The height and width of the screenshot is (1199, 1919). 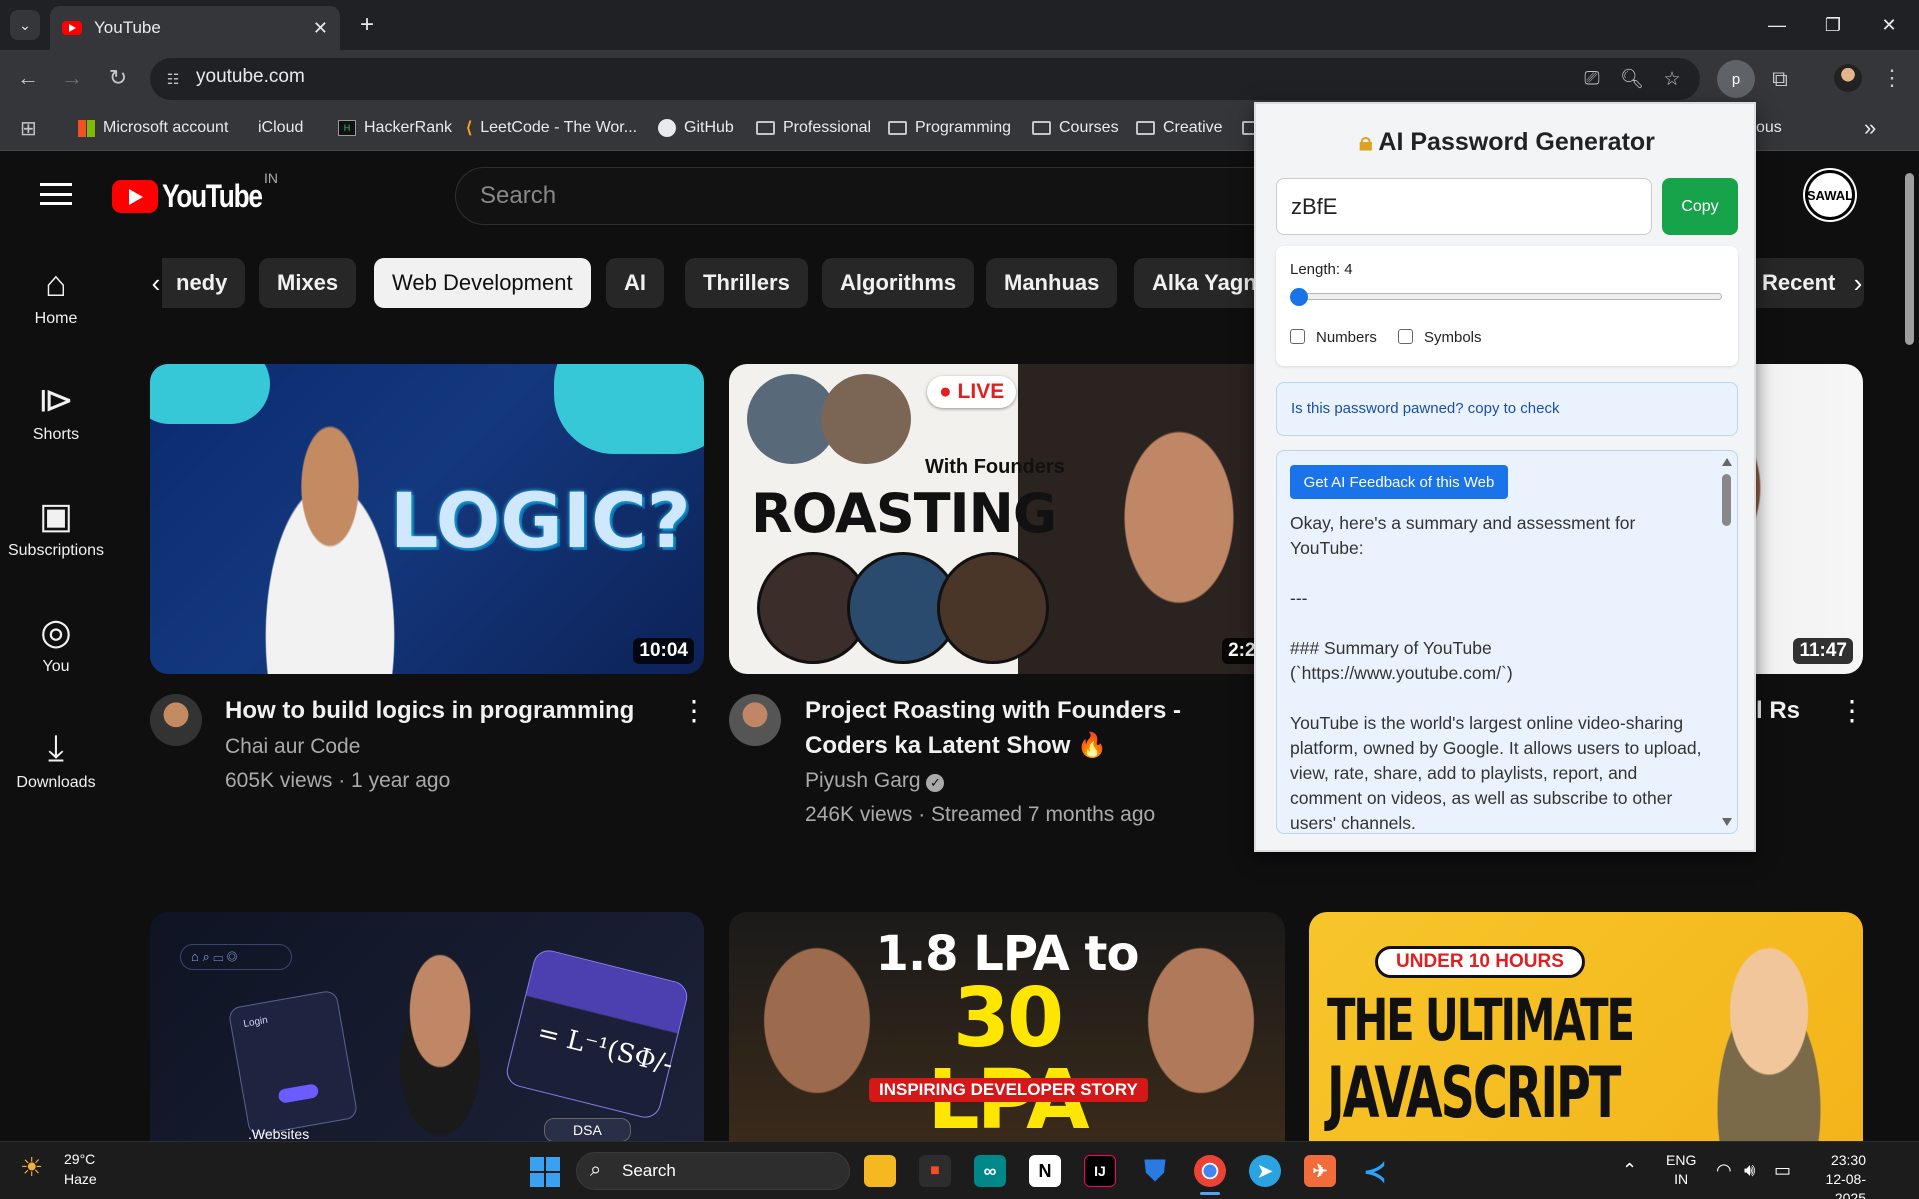 What do you see at coordinates (118, 78) in the screenshot?
I see `reload-button: ↻` at bounding box center [118, 78].